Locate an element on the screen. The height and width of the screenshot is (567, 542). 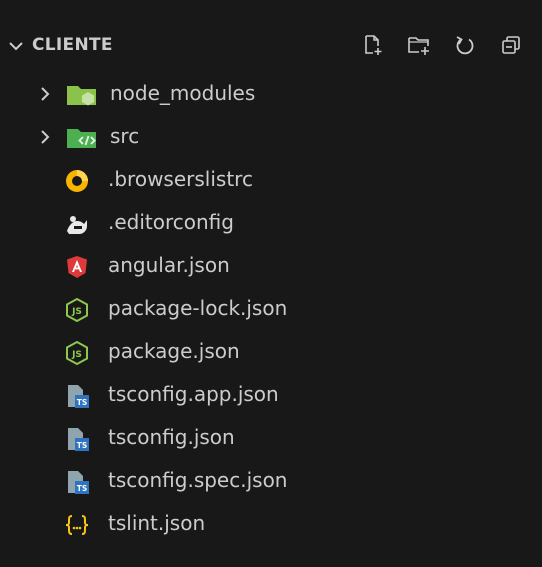
json-braces-icon is located at coordinates (77, 525).